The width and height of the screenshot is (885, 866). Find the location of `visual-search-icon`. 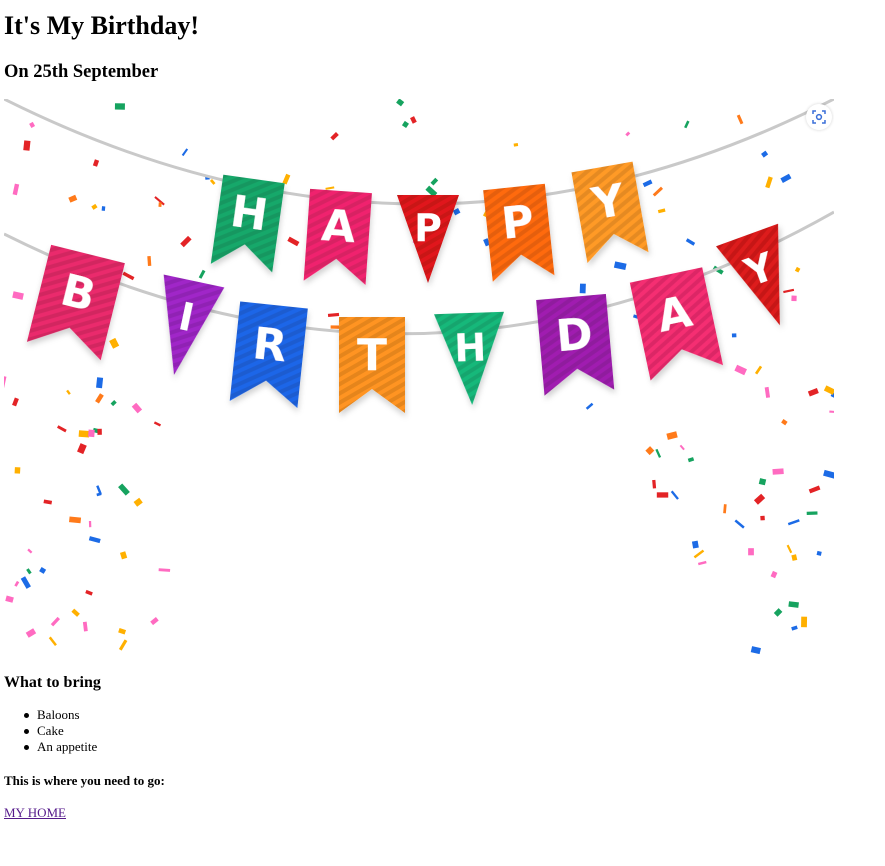

visual-search-icon is located at coordinates (819, 117).